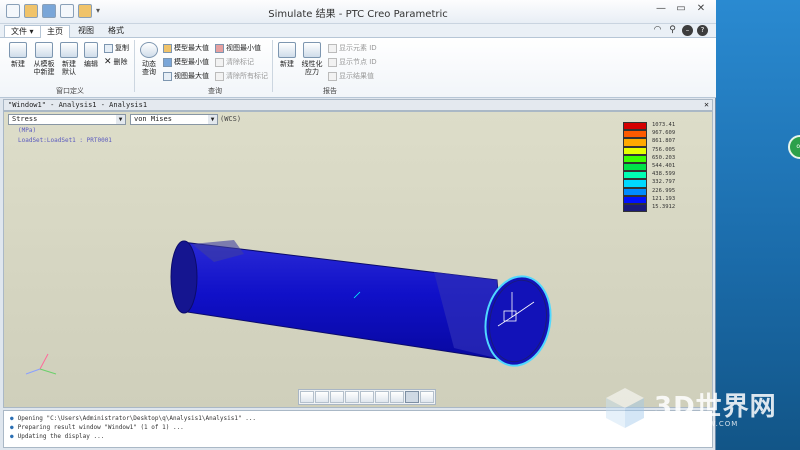 The image size is (800, 450). Describe the element at coordinates (149, 50) in the screenshot. I see `query-icon` at that location.